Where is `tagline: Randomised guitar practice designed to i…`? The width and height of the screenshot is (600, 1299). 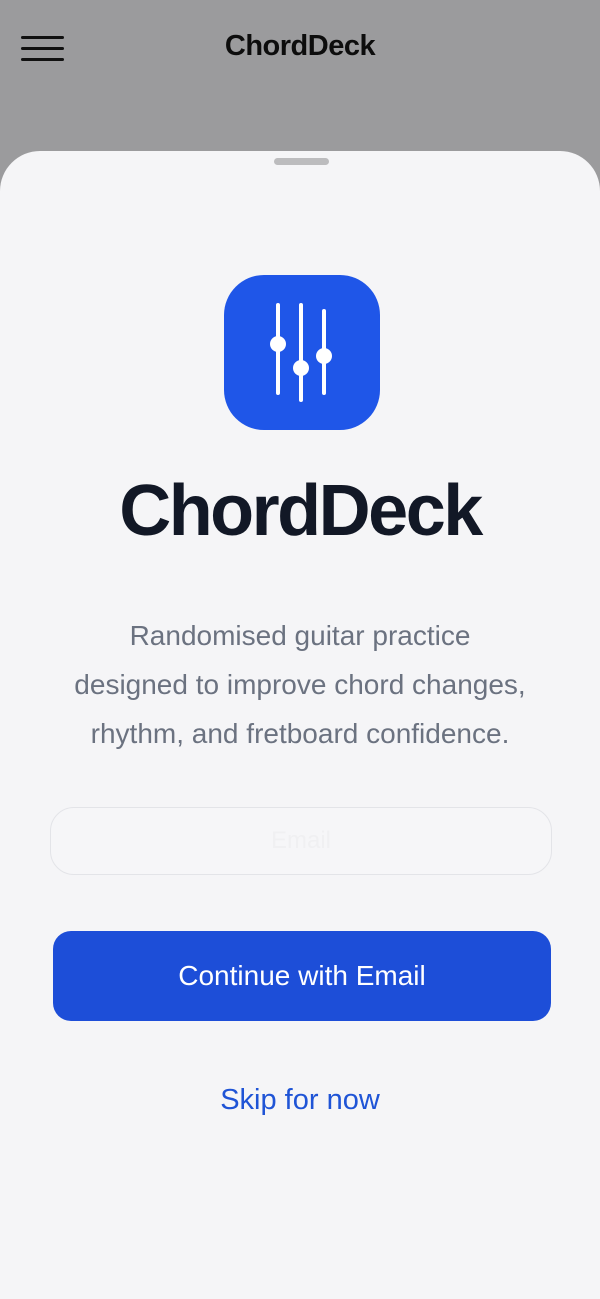
tagline: Randomised guitar practice designed to i… is located at coordinates (300, 684).